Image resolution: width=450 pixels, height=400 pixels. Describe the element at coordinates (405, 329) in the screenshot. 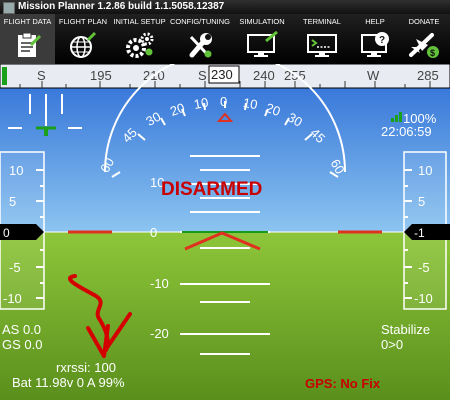

I see `flight-mode: Stabilize` at that location.